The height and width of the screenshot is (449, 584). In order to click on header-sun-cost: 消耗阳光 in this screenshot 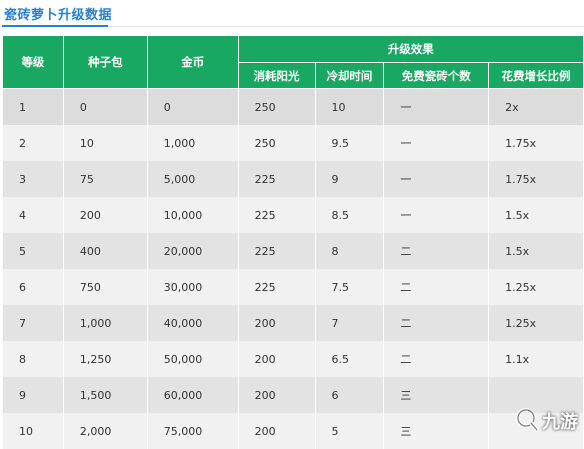, I will do `click(276, 76)`.